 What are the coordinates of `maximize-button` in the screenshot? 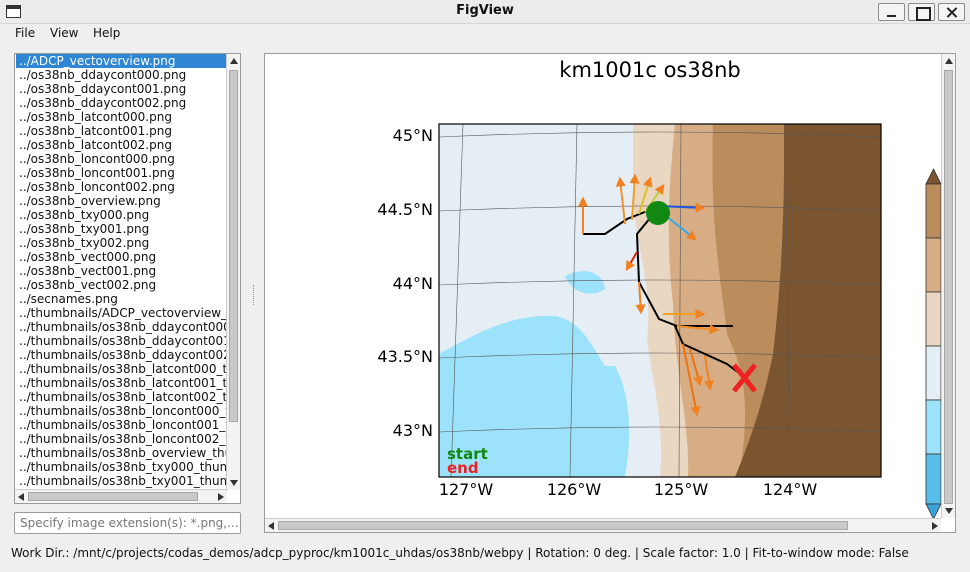 It's located at (921, 12).